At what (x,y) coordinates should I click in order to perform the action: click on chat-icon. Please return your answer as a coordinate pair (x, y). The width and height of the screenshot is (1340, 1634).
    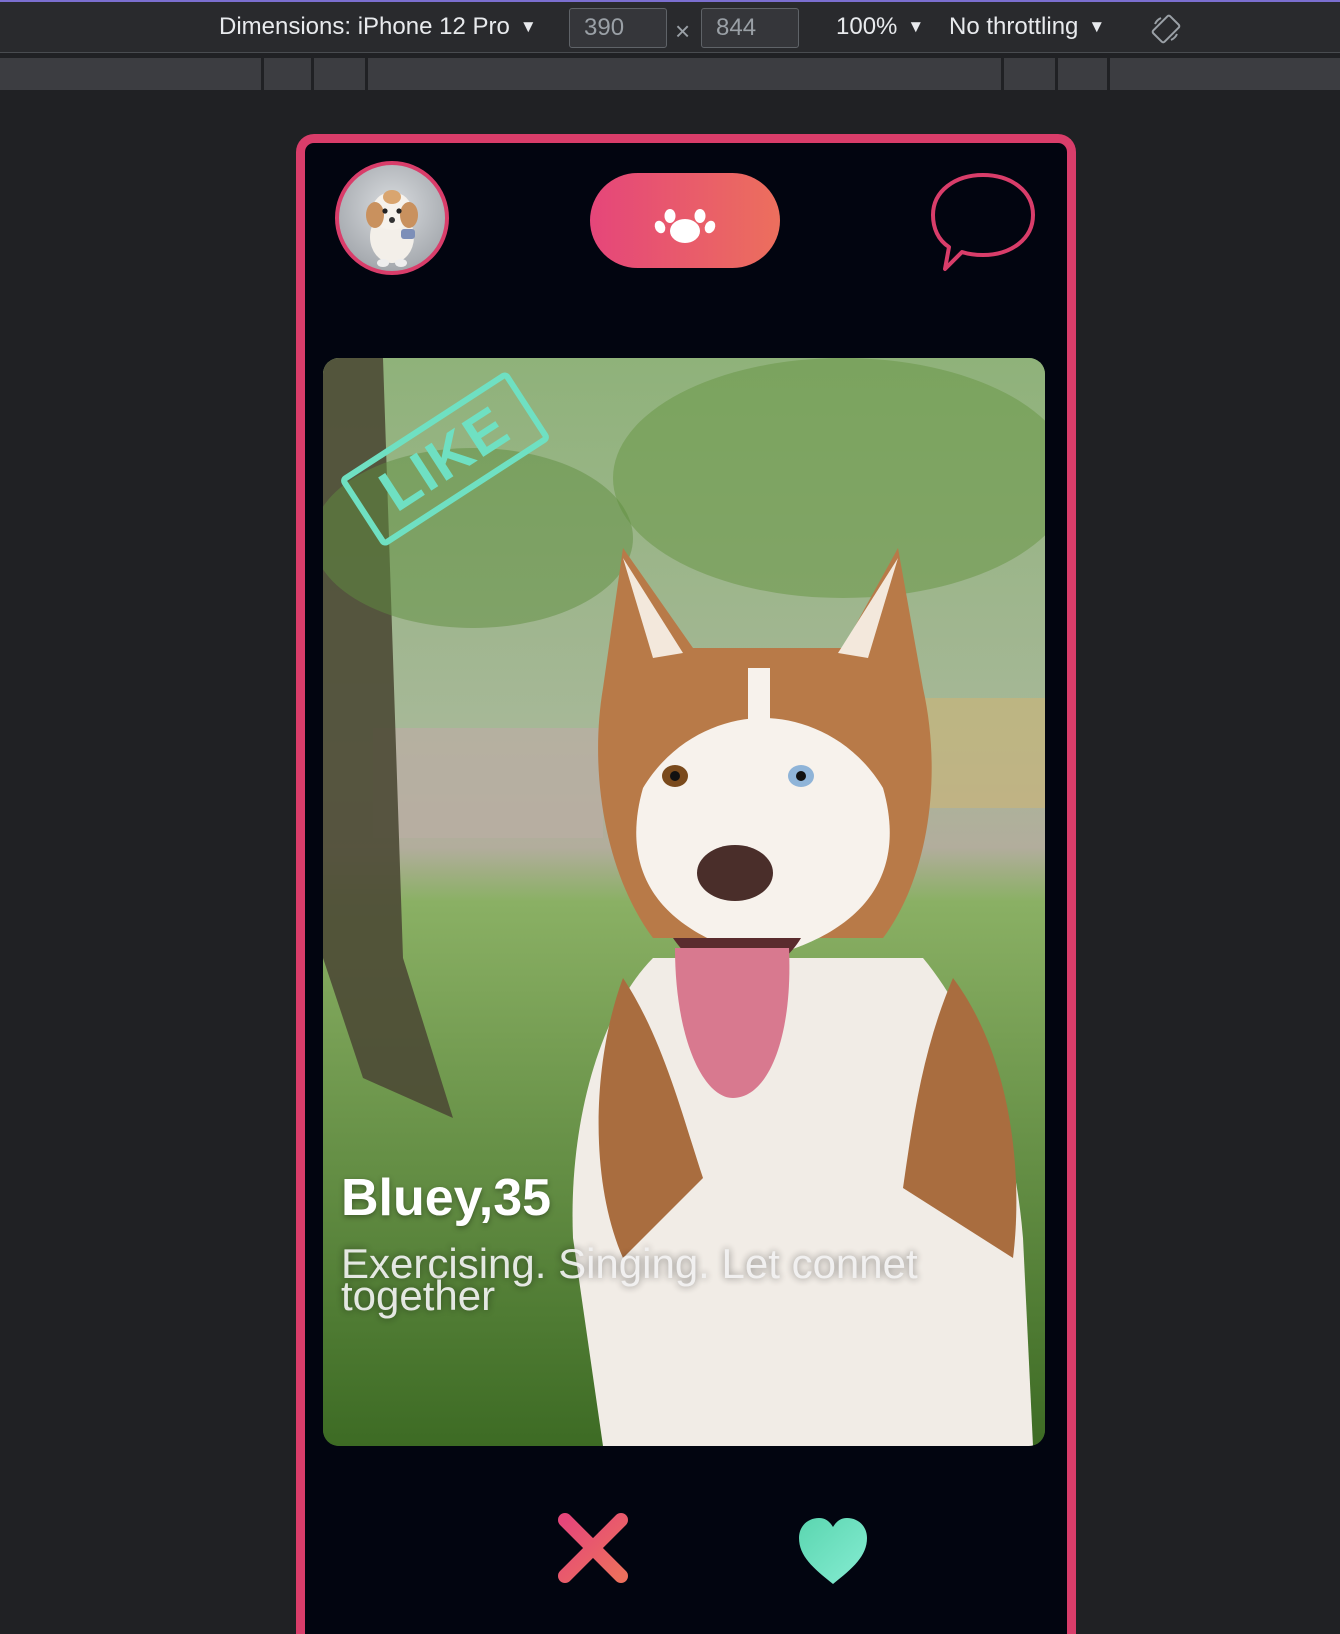
    Looking at the image, I should click on (983, 221).